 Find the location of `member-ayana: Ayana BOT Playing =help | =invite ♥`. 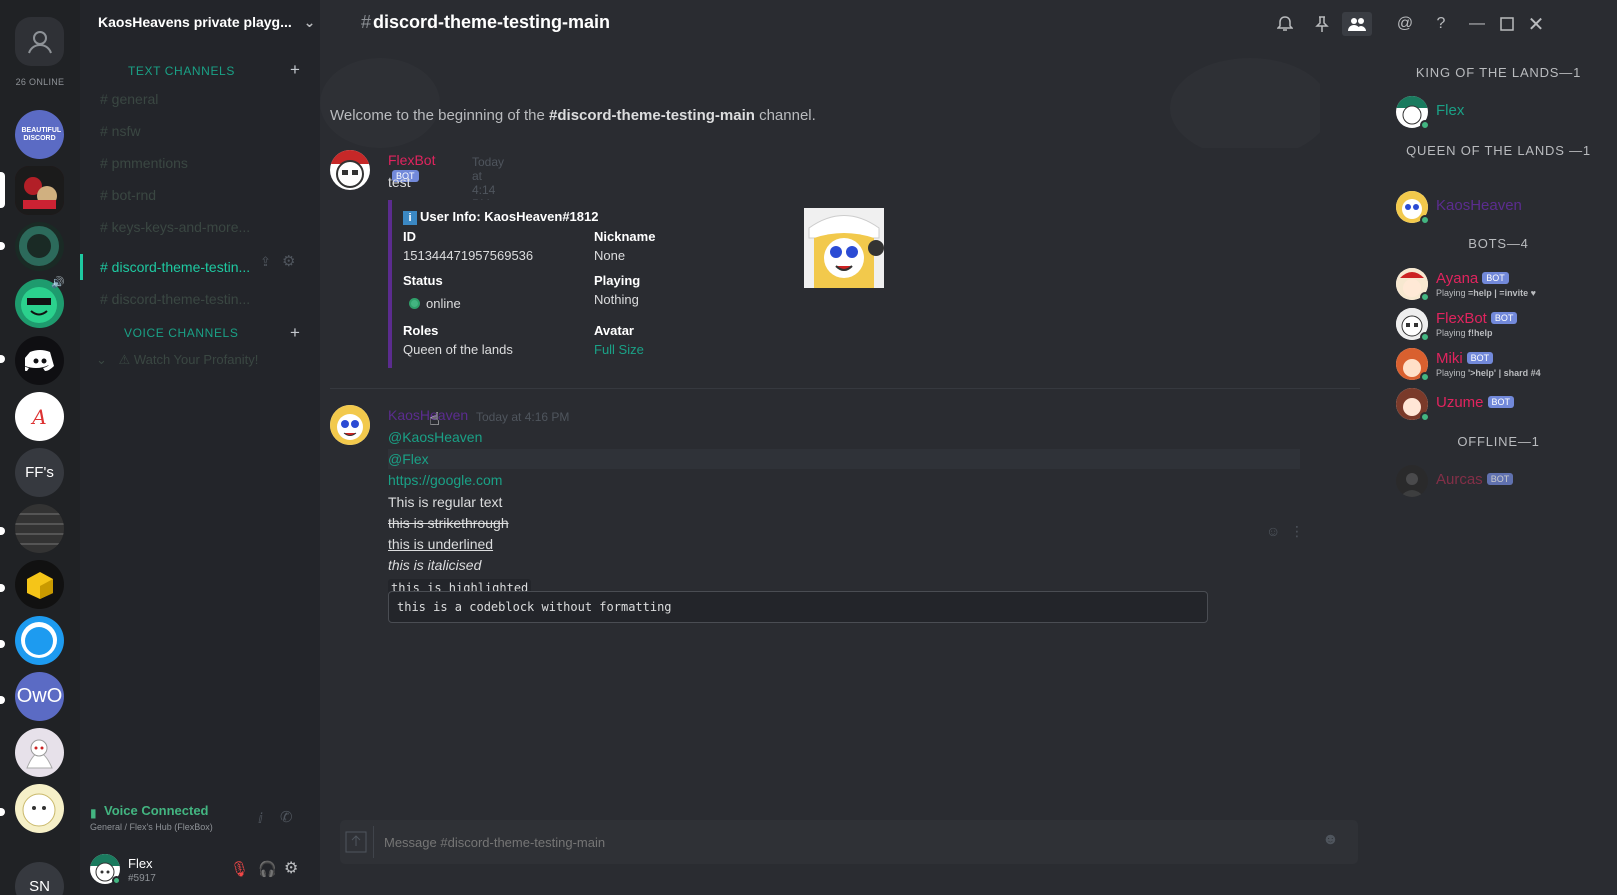

member-ayana: Ayana BOT Playing =help | =invite ♥ is located at coordinates (1506, 284).